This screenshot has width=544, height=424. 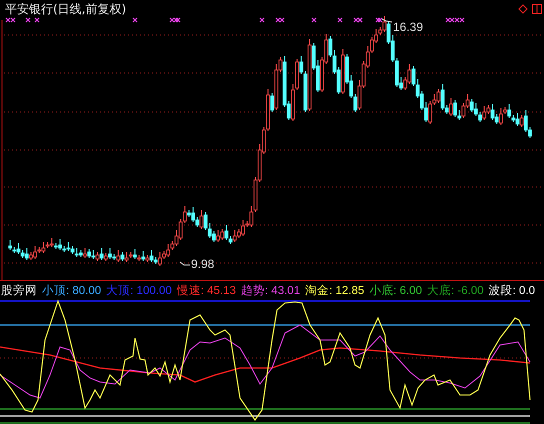 I want to click on split-square-icon, so click(x=537, y=9).